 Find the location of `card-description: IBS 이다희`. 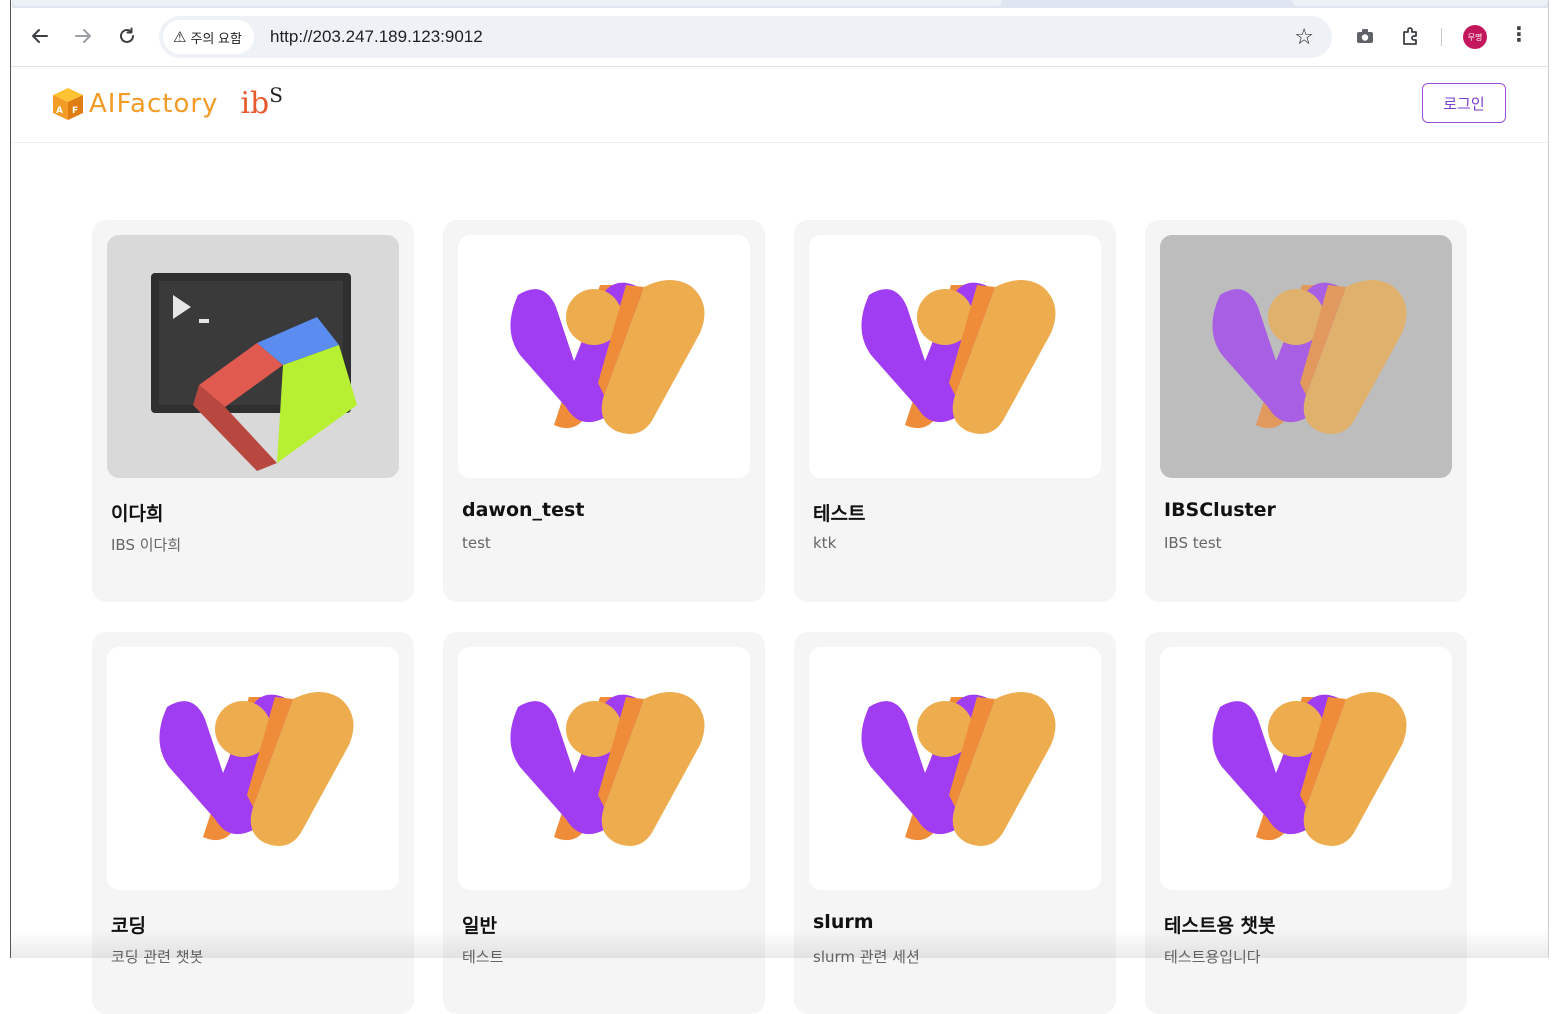

card-description: IBS 이다희 is located at coordinates (146, 545).